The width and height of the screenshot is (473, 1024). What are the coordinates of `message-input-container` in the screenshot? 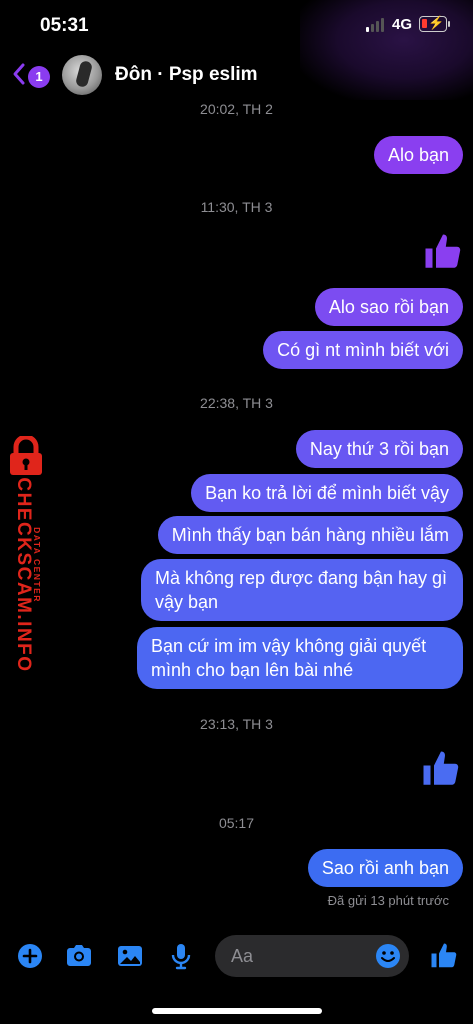 It's located at (312, 956).